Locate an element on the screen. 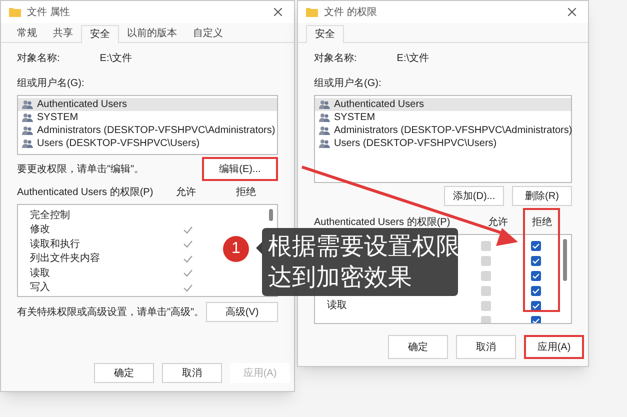 The image size is (627, 417). tab: 以前的版本 is located at coordinates (152, 33).